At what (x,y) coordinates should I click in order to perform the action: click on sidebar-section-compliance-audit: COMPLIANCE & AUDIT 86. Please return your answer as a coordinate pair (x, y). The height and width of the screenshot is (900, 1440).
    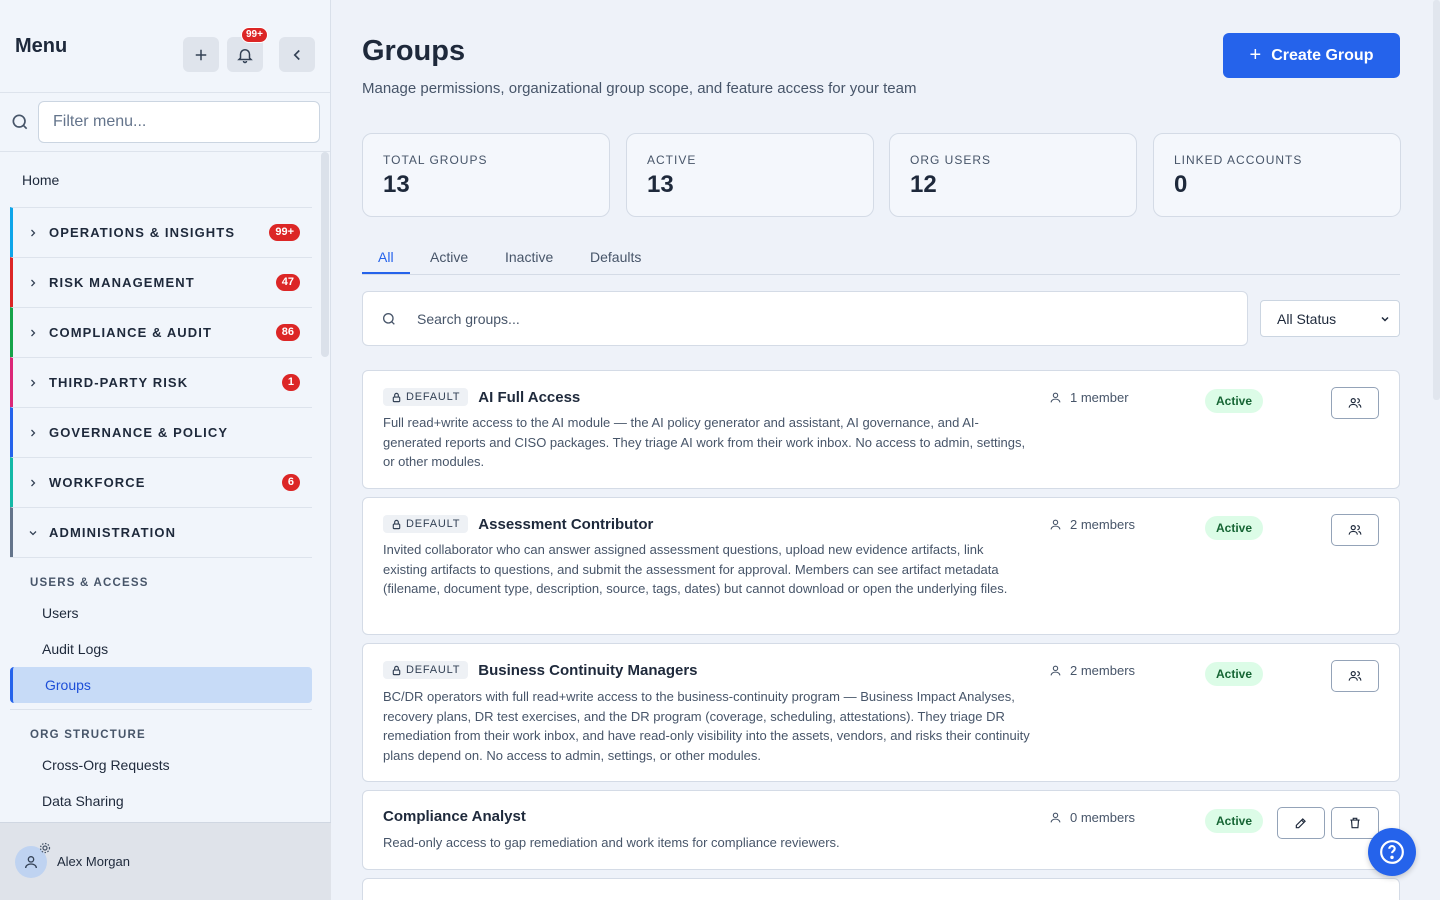
    Looking at the image, I should click on (161, 332).